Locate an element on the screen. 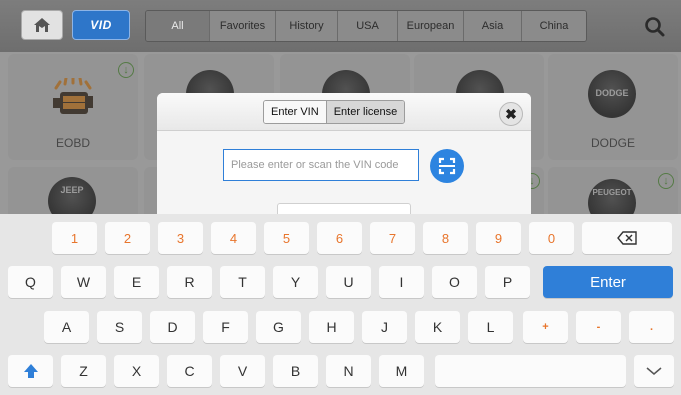 This screenshot has width=681, height=395. tab-european: European is located at coordinates (431, 26).